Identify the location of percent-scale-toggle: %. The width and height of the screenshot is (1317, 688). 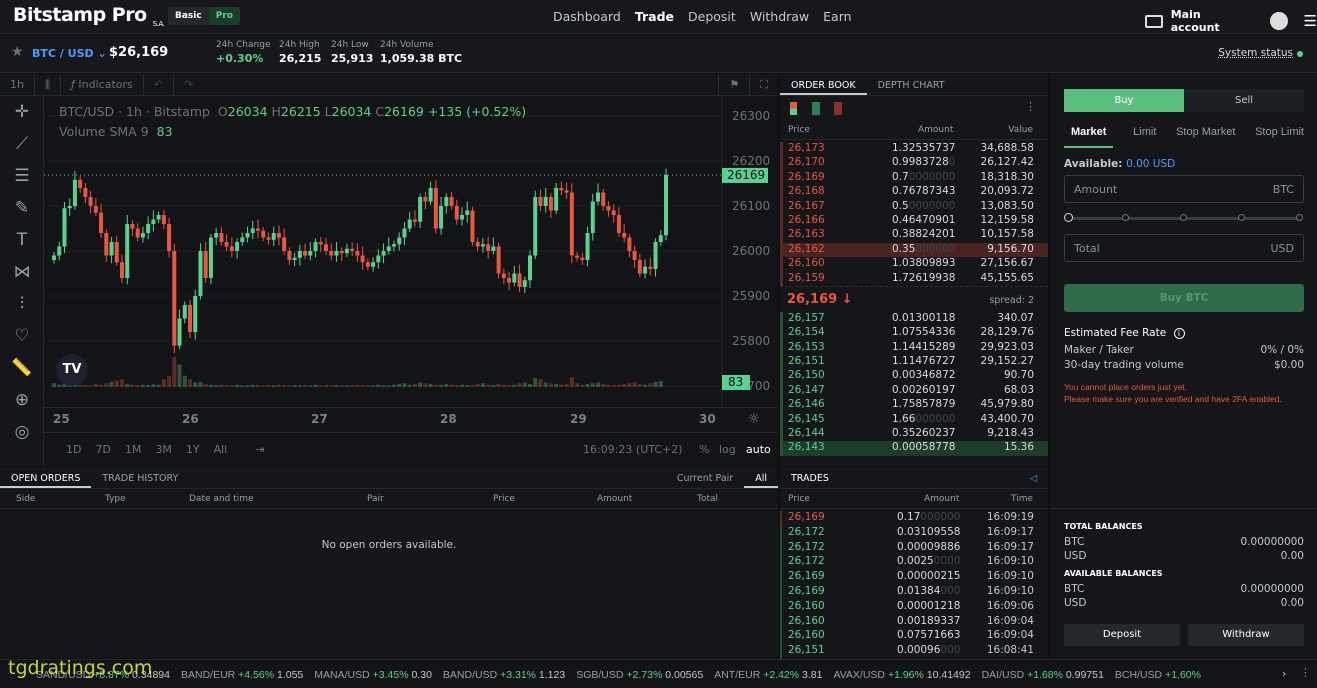
(704, 449).